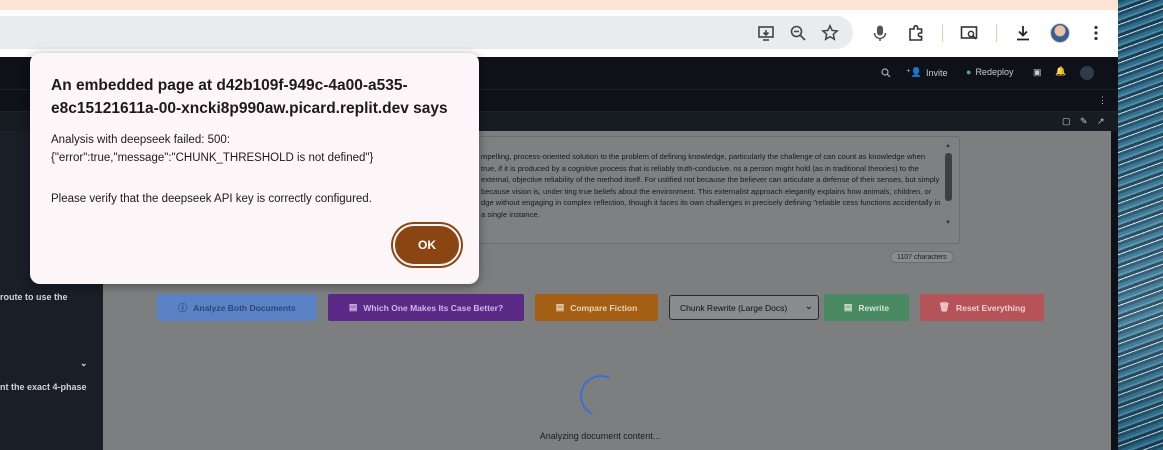 The width and height of the screenshot is (1163, 450). Describe the element at coordinates (244, 307) in the screenshot. I see `analyze-both-label: Analyze Both Documents` at that location.